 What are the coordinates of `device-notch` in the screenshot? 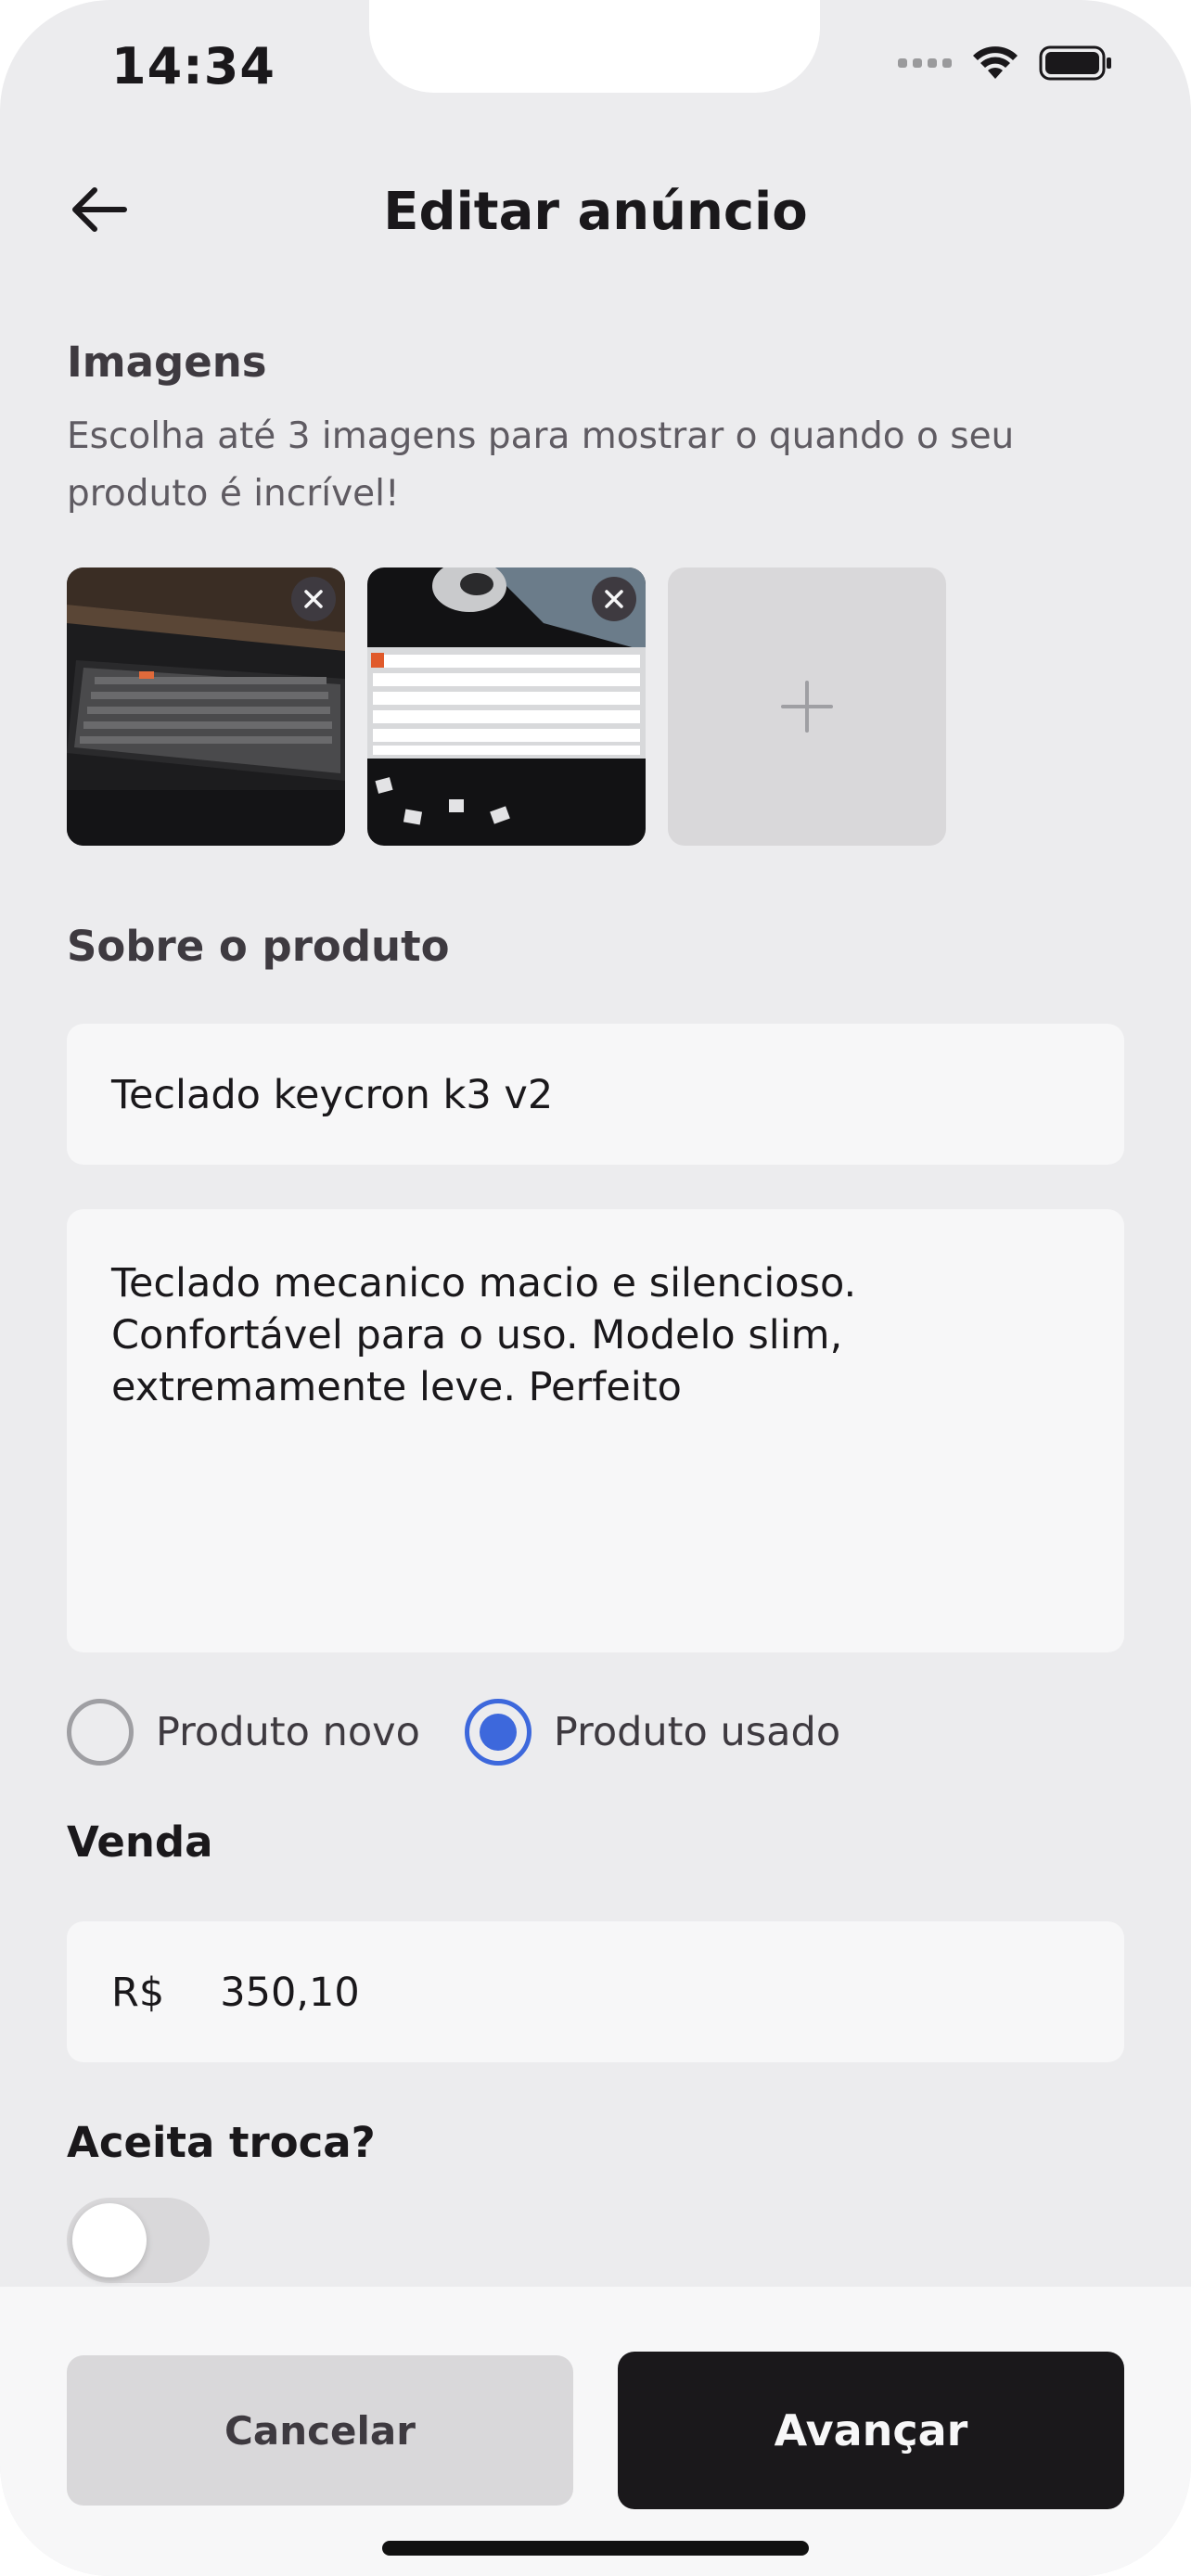 It's located at (594, 46).